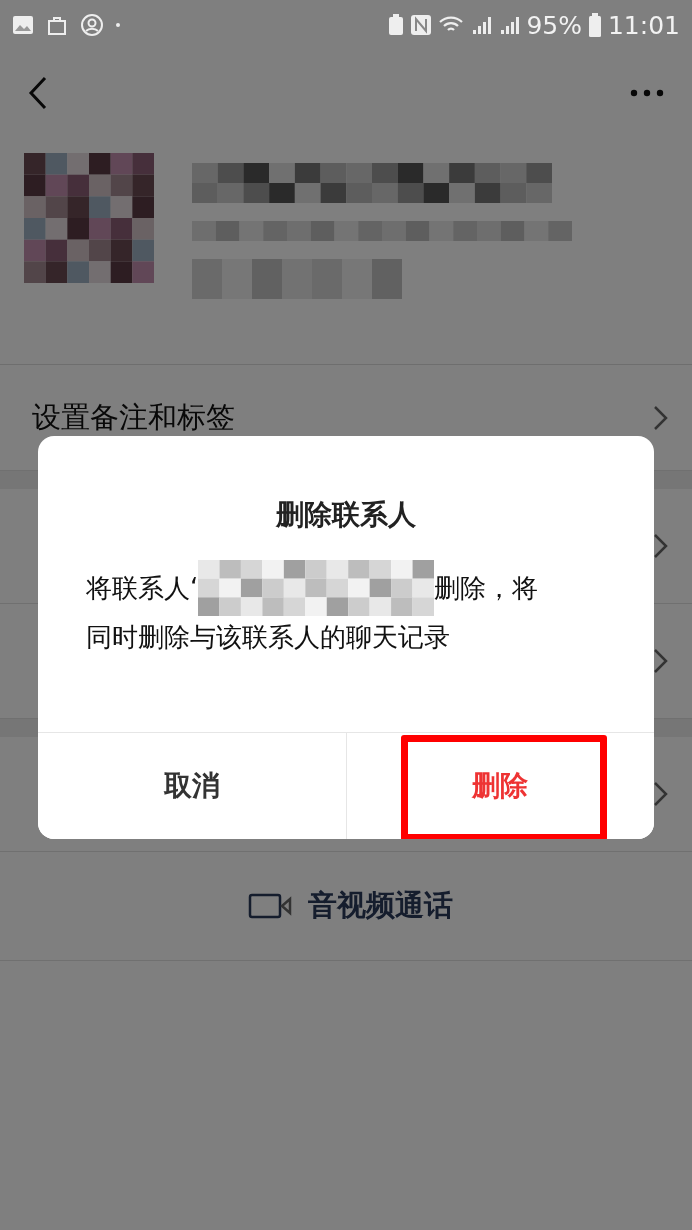  Describe the element at coordinates (133, 417) in the screenshot. I see `row-label: 设置备注和标签` at that location.